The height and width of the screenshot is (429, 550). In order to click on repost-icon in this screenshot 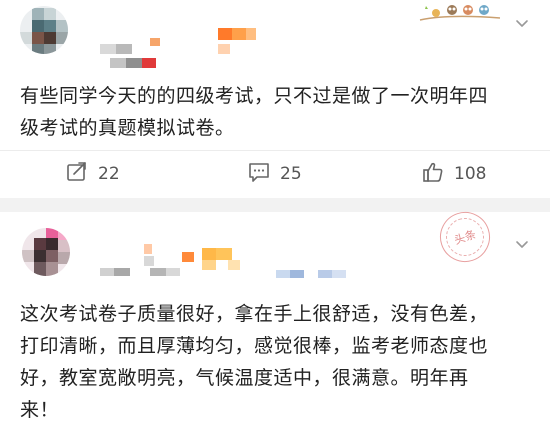, I will do `click(77, 174)`.